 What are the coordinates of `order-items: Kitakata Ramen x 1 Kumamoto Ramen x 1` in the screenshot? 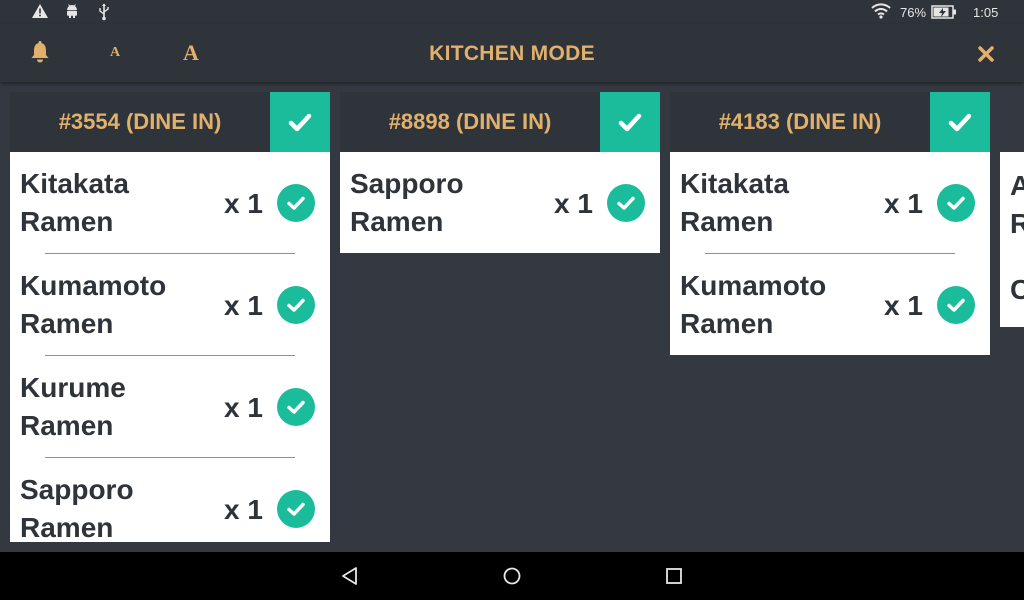 It's located at (830, 253).